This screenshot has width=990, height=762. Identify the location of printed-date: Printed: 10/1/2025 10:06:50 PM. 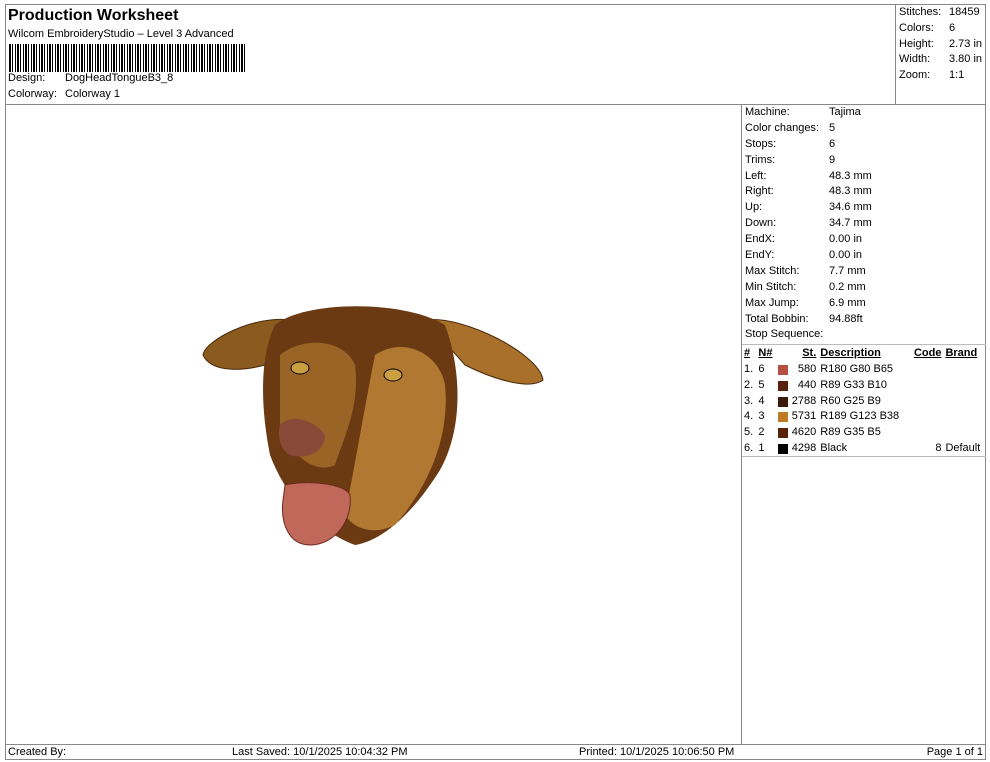
(657, 752).